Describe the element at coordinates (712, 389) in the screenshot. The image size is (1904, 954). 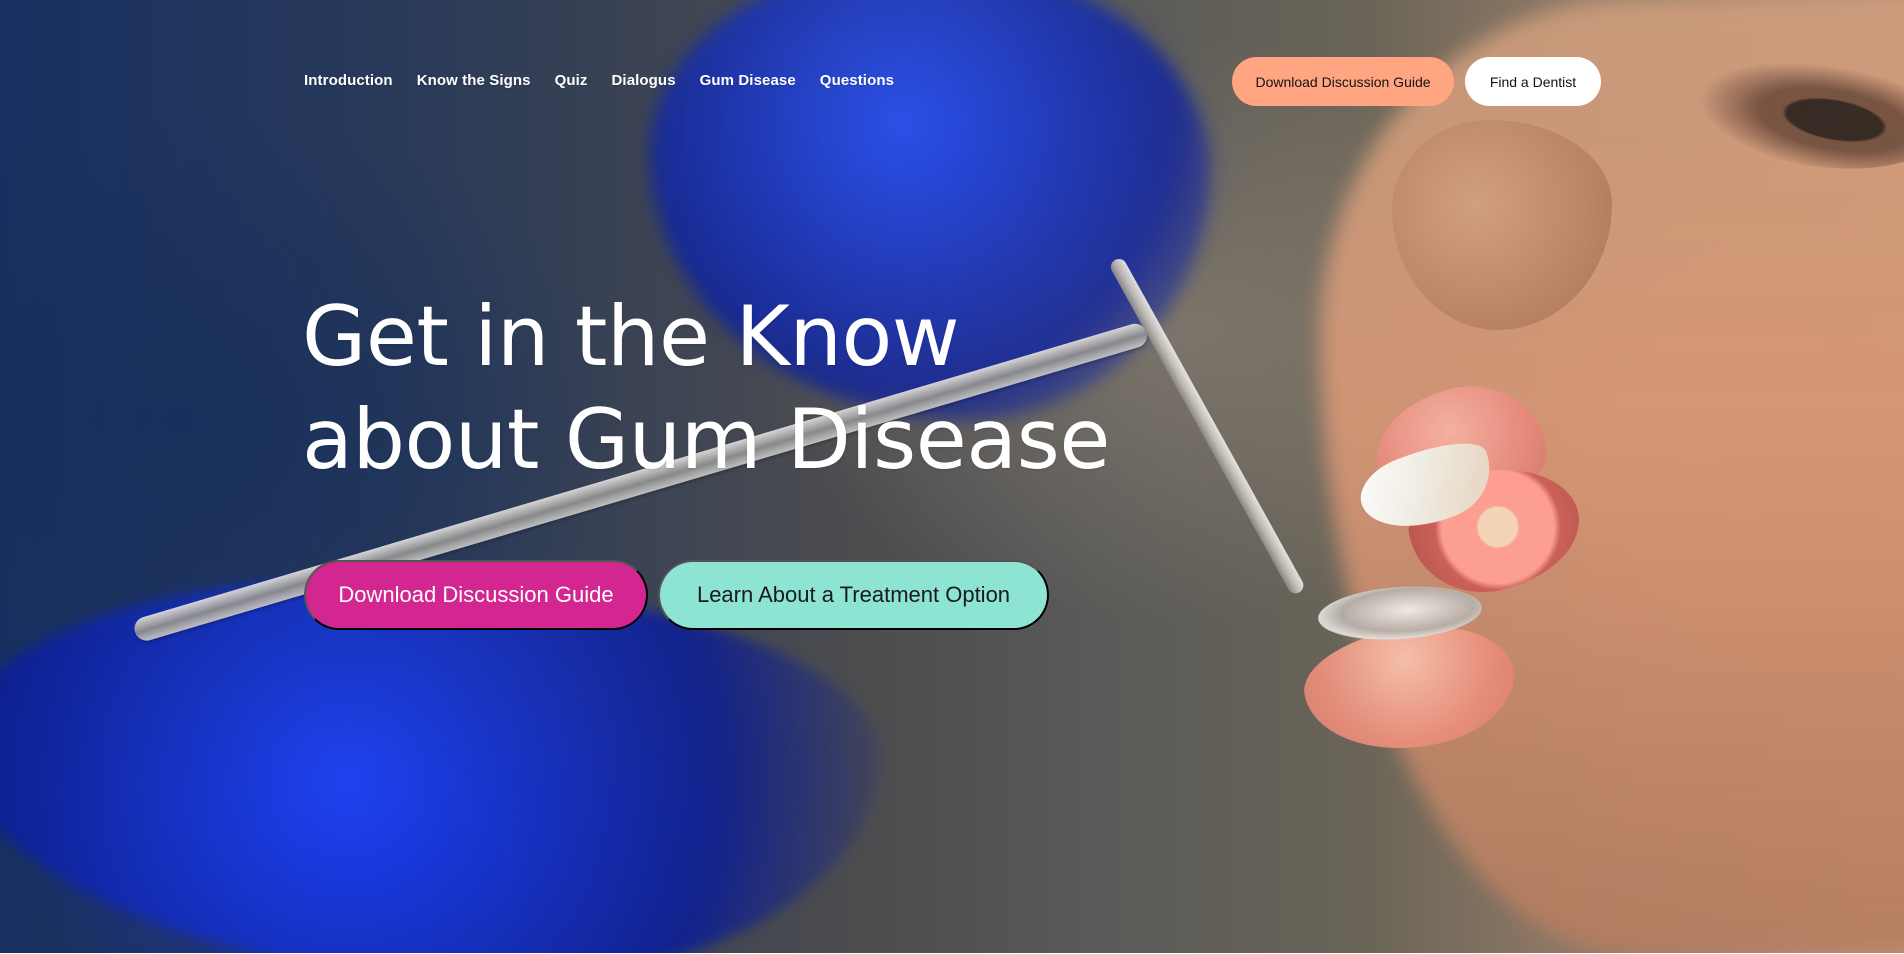
I see `hero-headline: Get in the Know about Gum Disease` at that location.